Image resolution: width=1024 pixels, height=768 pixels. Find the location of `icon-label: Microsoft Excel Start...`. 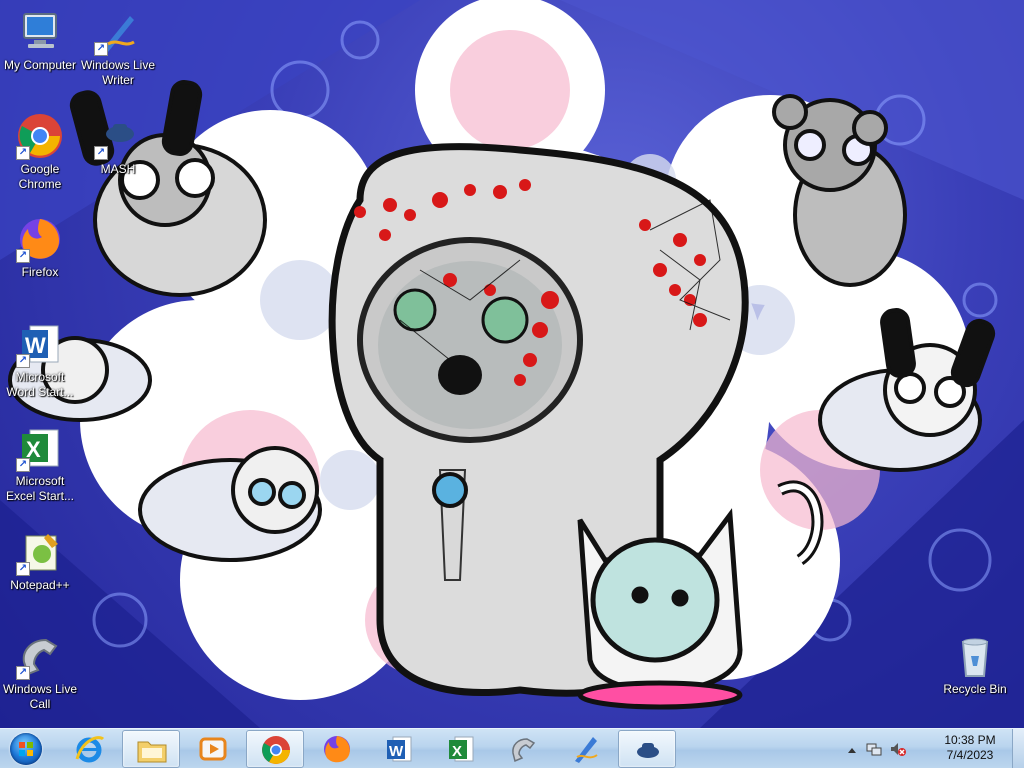

icon-label: Microsoft Excel Start... is located at coordinates (40, 488).